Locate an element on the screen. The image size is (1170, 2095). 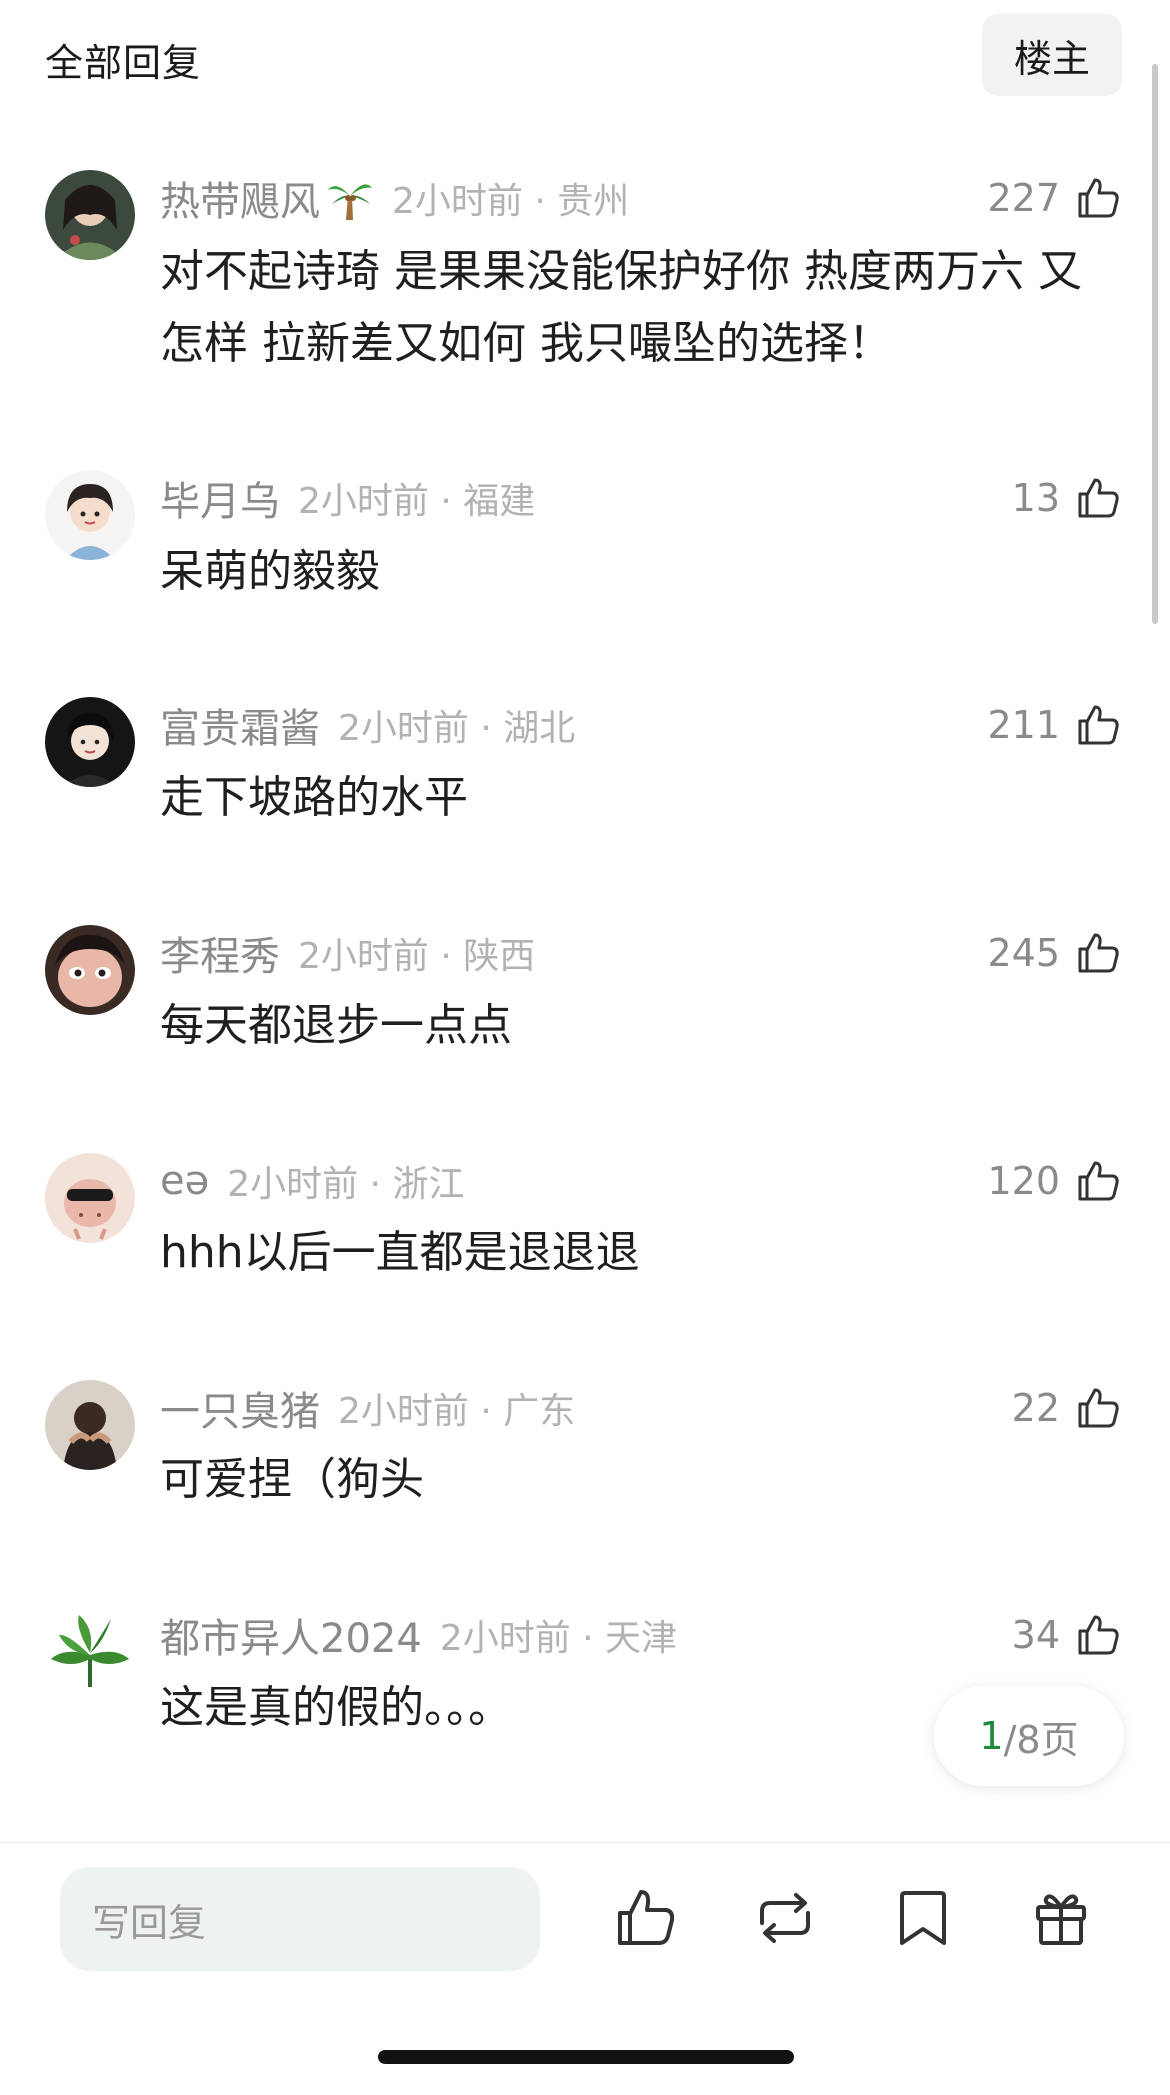
like-button: 227 is located at coordinates (1054, 198).